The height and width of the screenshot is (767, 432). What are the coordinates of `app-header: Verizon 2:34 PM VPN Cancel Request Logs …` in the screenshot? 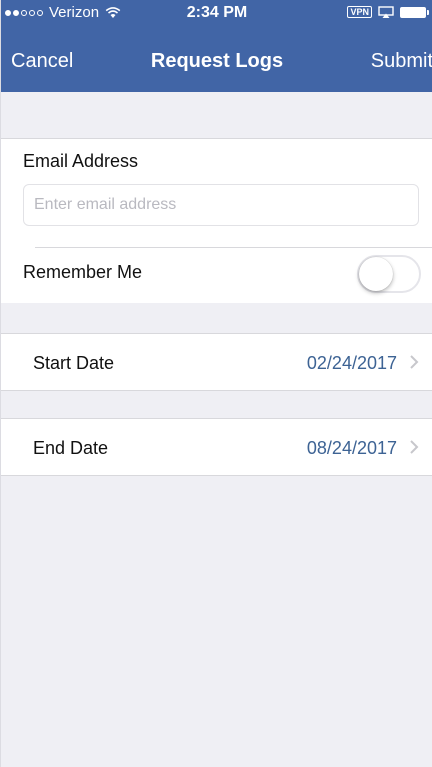 It's located at (216, 46).